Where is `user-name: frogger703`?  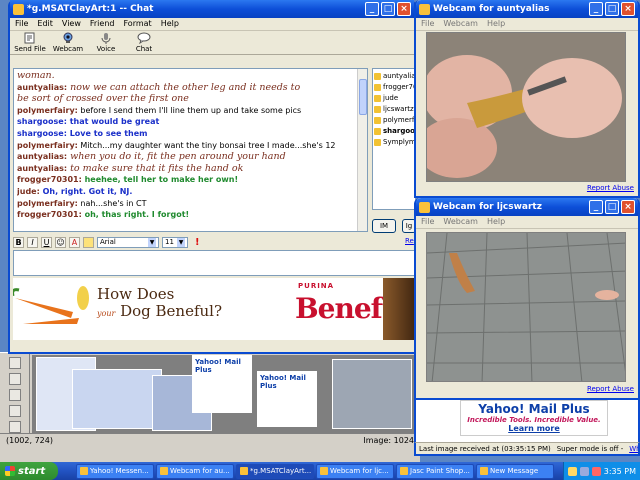 user-name: frogger703 is located at coordinates (398, 87).